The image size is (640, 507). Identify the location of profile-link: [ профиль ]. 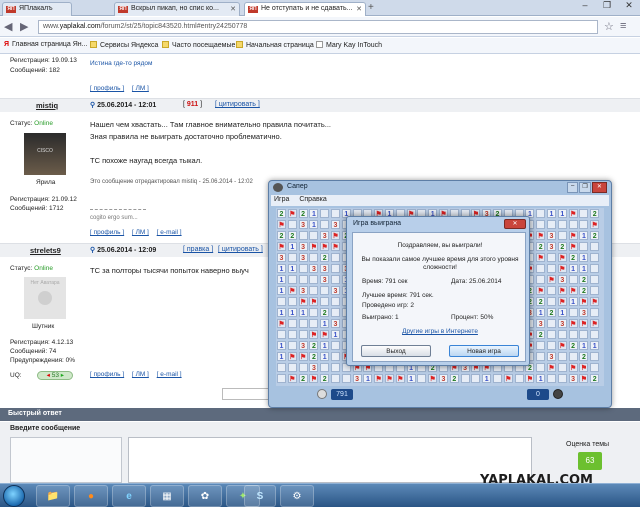
(107, 88).